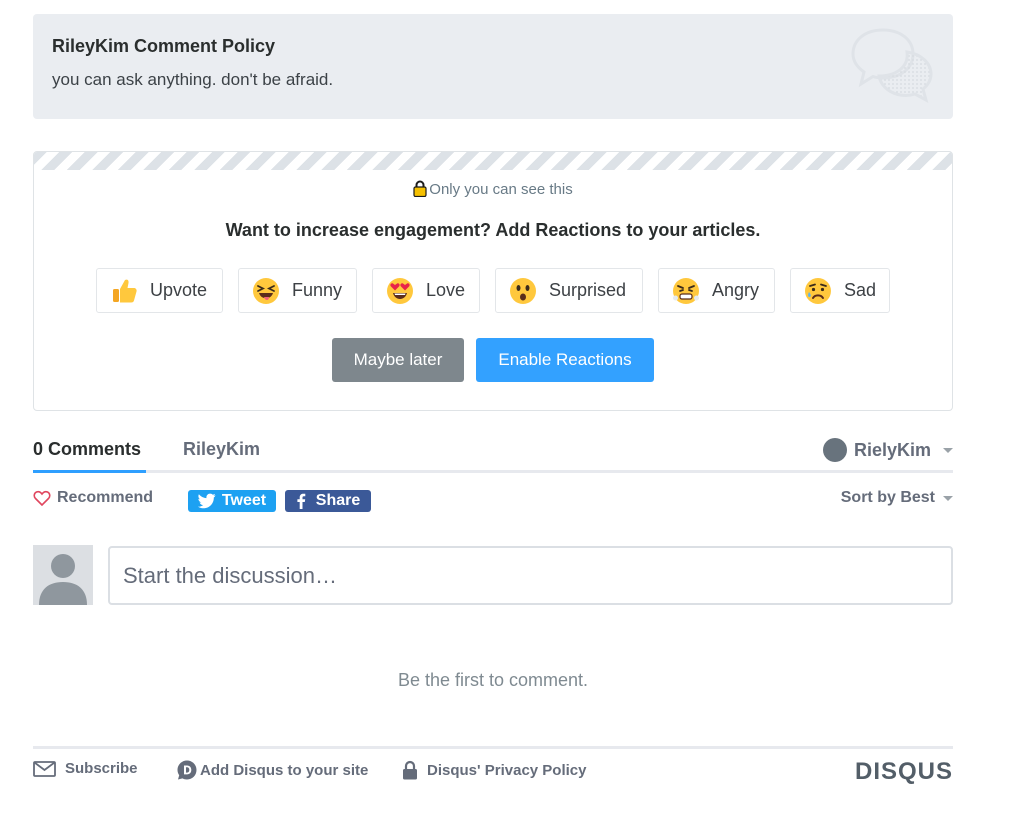  I want to click on tweet-label: Tweet, so click(244, 500).